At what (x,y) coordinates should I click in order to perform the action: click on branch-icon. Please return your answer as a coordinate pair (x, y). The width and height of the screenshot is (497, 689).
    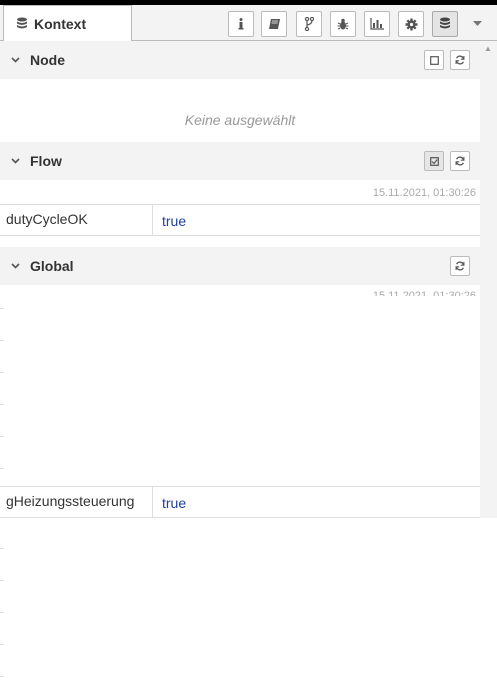
    Looking at the image, I should click on (309, 24).